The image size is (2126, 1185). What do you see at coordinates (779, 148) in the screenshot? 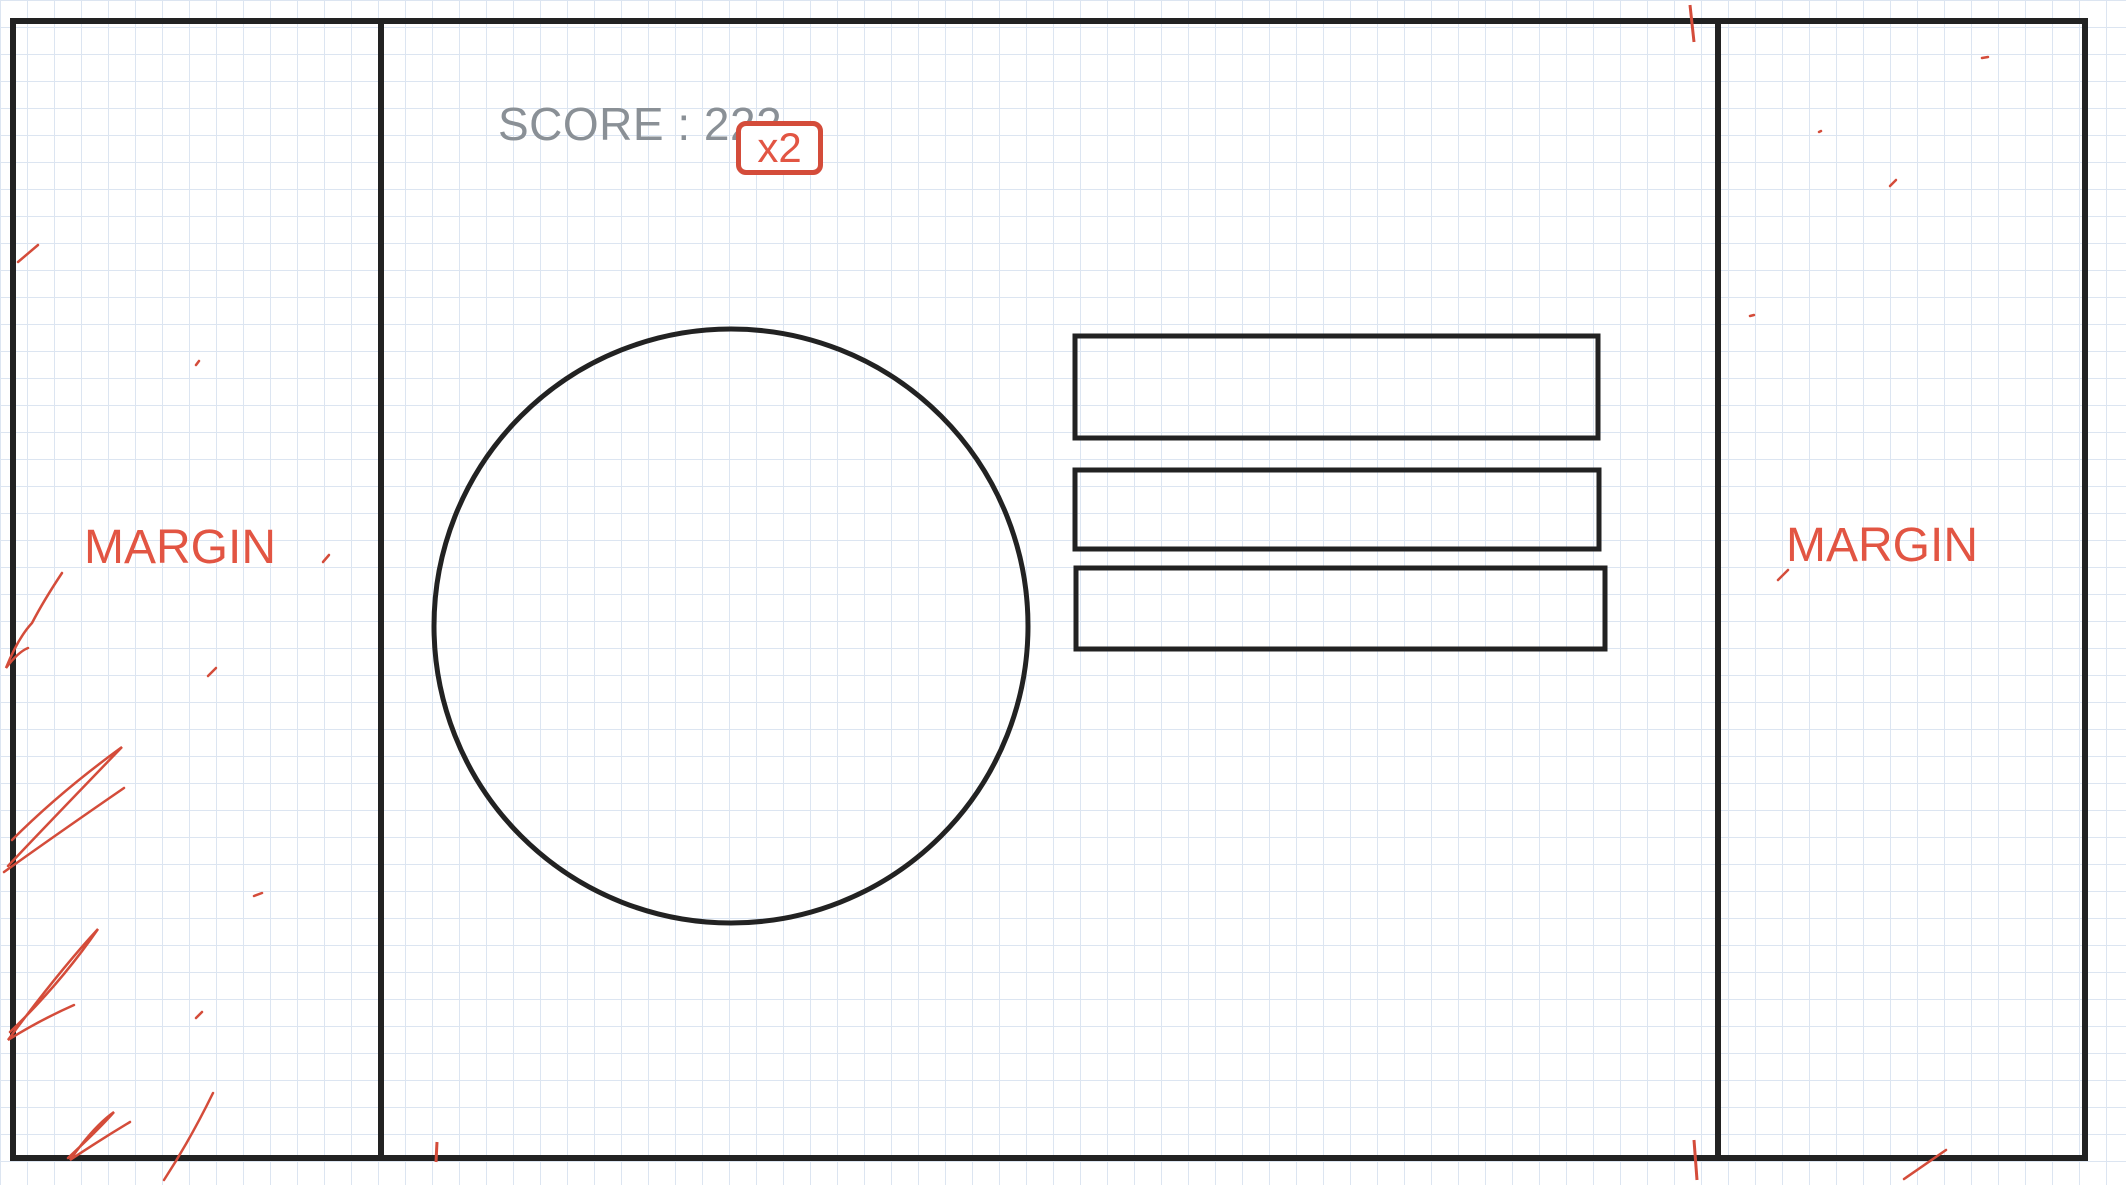
I see `multiplier-badge: x2` at bounding box center [779, 148].